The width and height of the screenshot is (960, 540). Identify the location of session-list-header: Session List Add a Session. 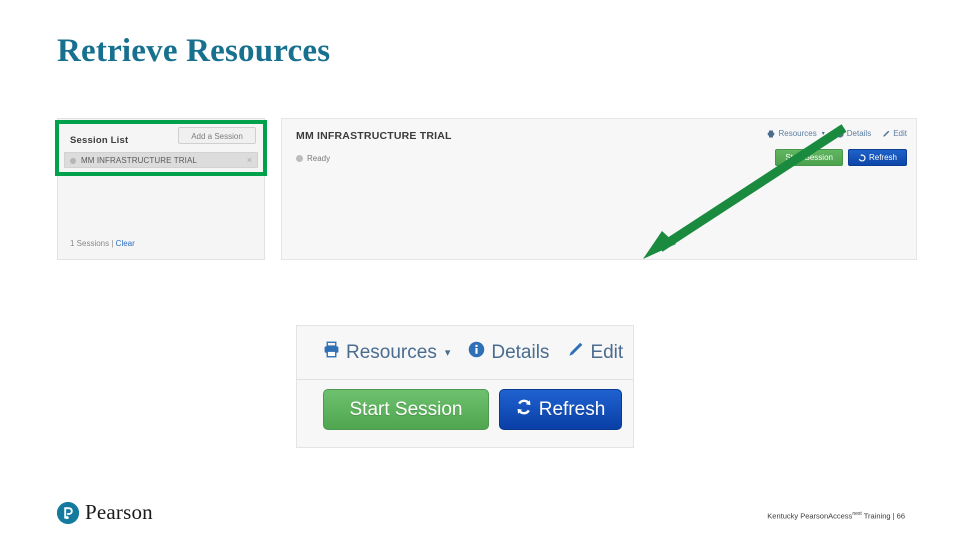
(161, 134).